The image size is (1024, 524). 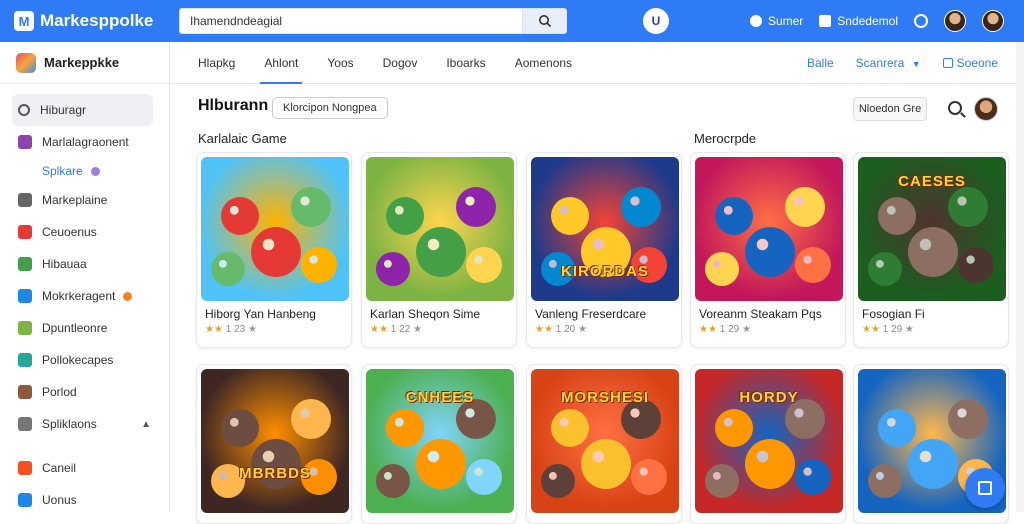 What do you see at coordinates (84, 500) in the screenshot?
I see `sidebar-item-12: Uonus` at bounding box center [84, 500].